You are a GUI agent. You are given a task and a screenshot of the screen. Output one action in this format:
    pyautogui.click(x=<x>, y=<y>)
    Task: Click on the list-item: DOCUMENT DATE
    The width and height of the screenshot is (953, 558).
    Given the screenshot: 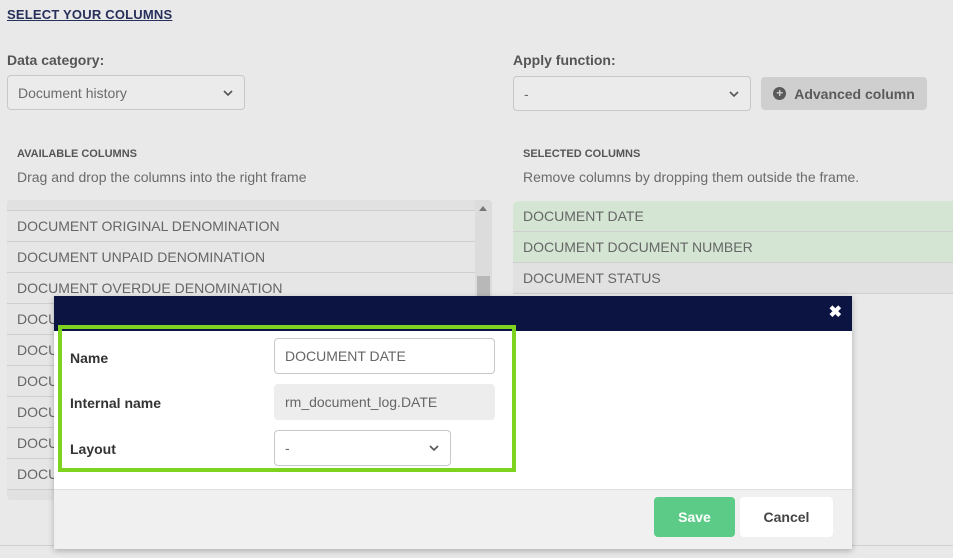 What is the action you would take?
    pyautogui.click(x=733, y=216)
    